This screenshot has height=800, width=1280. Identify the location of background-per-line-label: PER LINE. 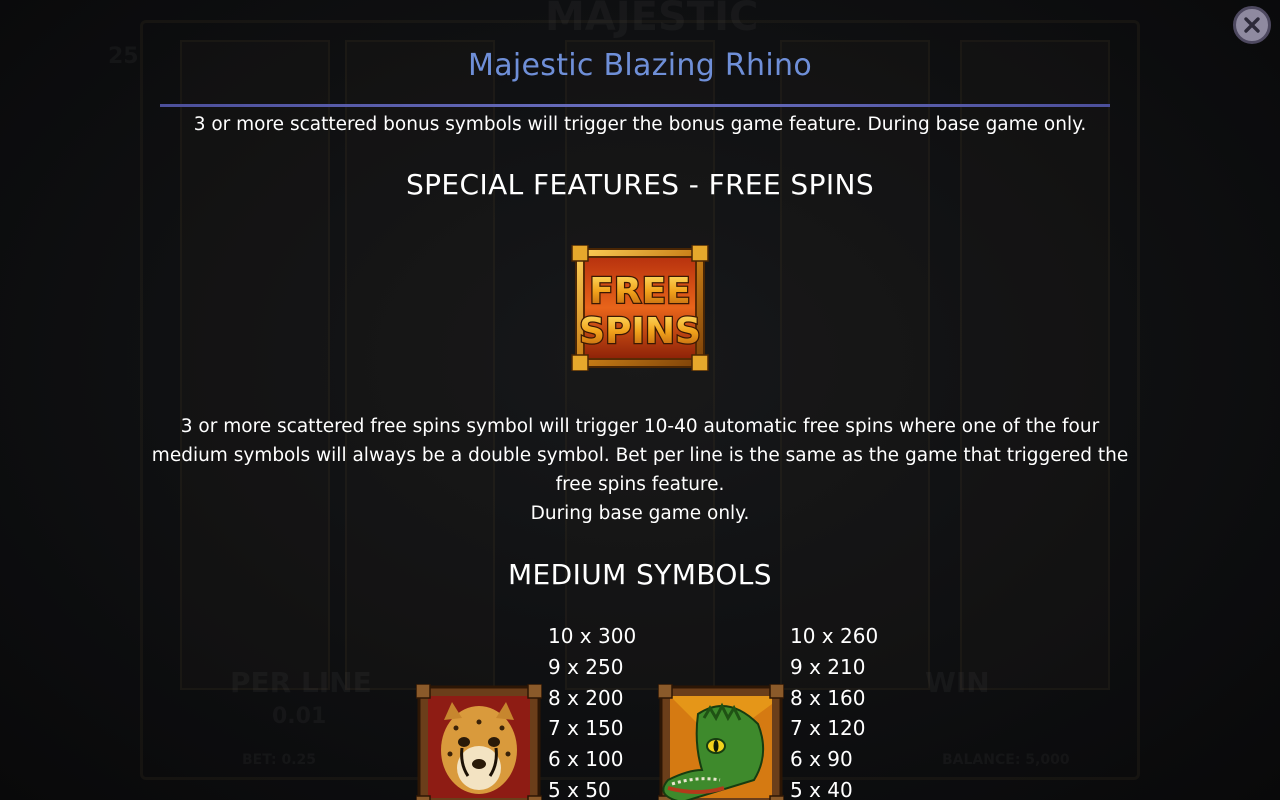
(301, 682).